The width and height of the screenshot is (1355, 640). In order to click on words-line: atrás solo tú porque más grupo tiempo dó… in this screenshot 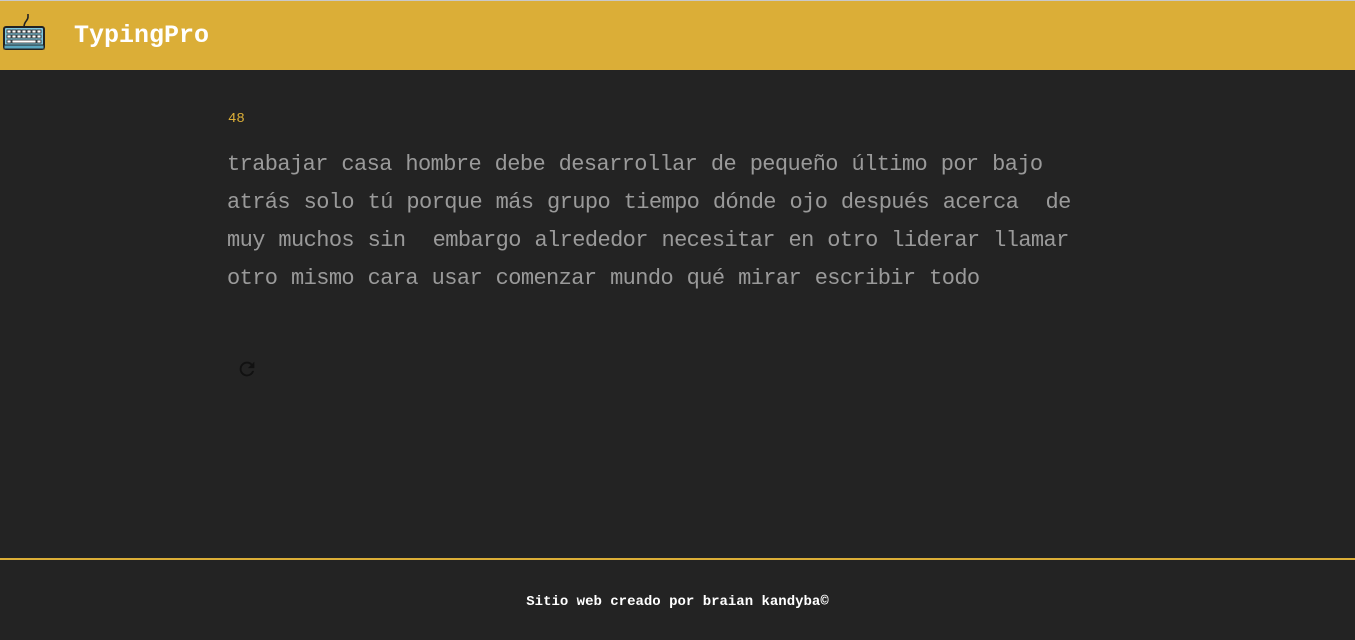, I will do `click(649, 202)`.